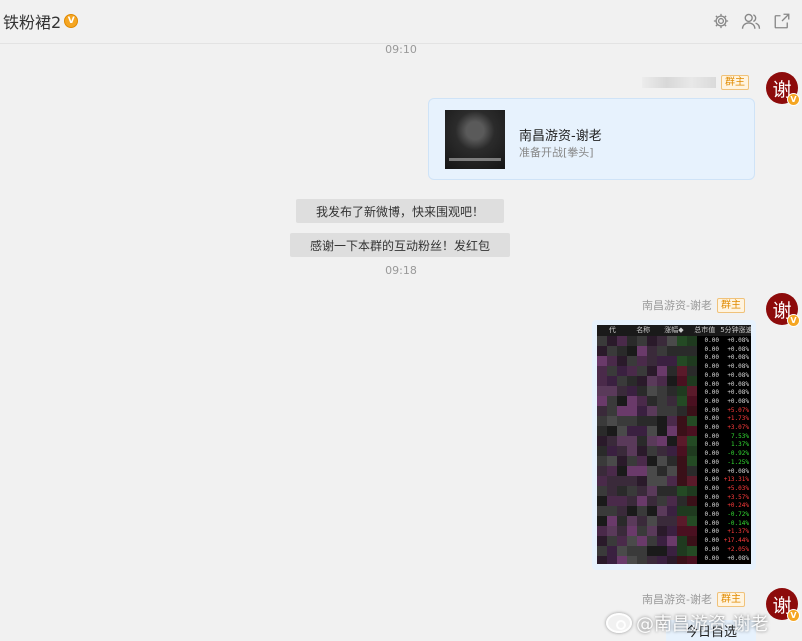 The height and width of the screenshot is (641, 802). Describe the element at coordinates (724, 436) in the screenshot. I see `stock-row: 0.00 7.53%` at that location.